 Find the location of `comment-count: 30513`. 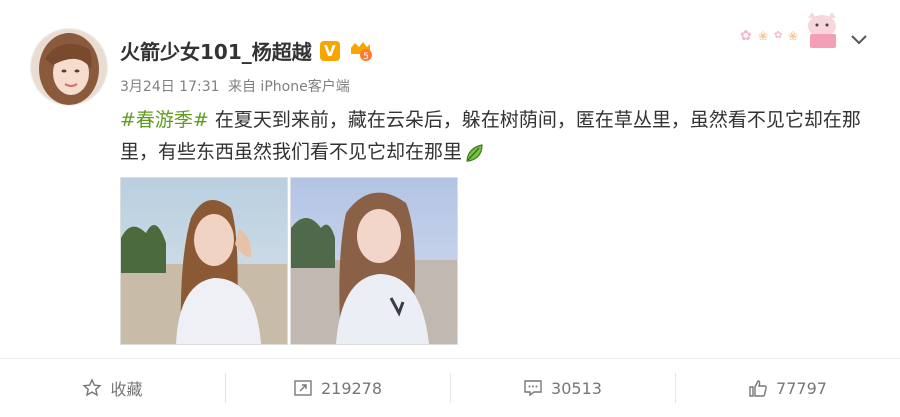

comment-count: 30513 is located at coordinates (576, 388).